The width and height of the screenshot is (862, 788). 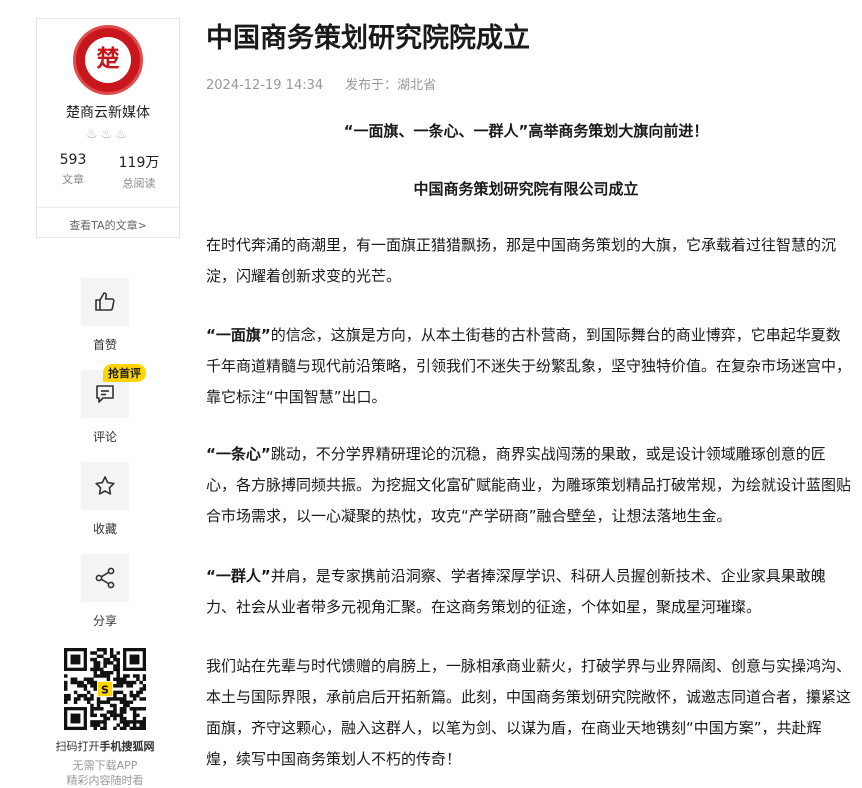 What do you see at coordinates (526, 189) in the screenshot?
I see `article-subtitle-2: 中国商务策划研究院有限公司成立` at bounding box center [526, 189].